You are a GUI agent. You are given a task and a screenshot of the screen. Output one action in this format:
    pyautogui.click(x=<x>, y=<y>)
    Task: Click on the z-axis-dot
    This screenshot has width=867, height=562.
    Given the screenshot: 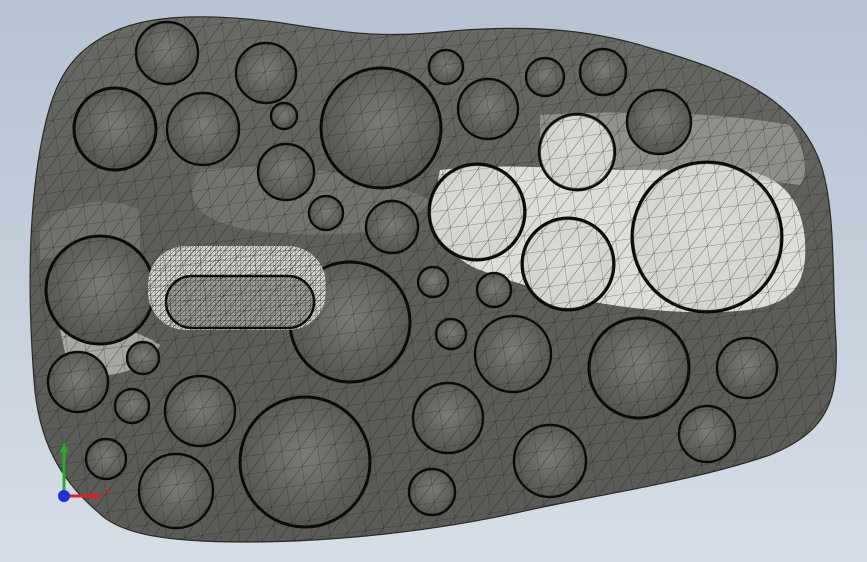 What is the action you would take?
    pyautogui.click(x=64, y=496)
    